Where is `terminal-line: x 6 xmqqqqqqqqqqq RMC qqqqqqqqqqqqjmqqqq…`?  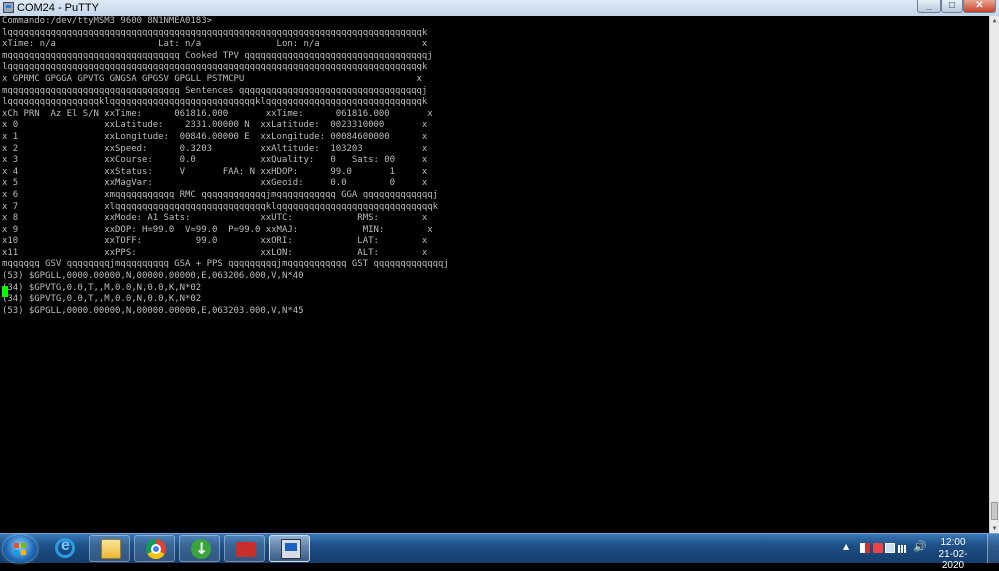 terminal-line: x 6 xmqqqqqqqqqqq RMC qqqqqqqqqqqqjmqqqq… is located at coordinates (220, 194).